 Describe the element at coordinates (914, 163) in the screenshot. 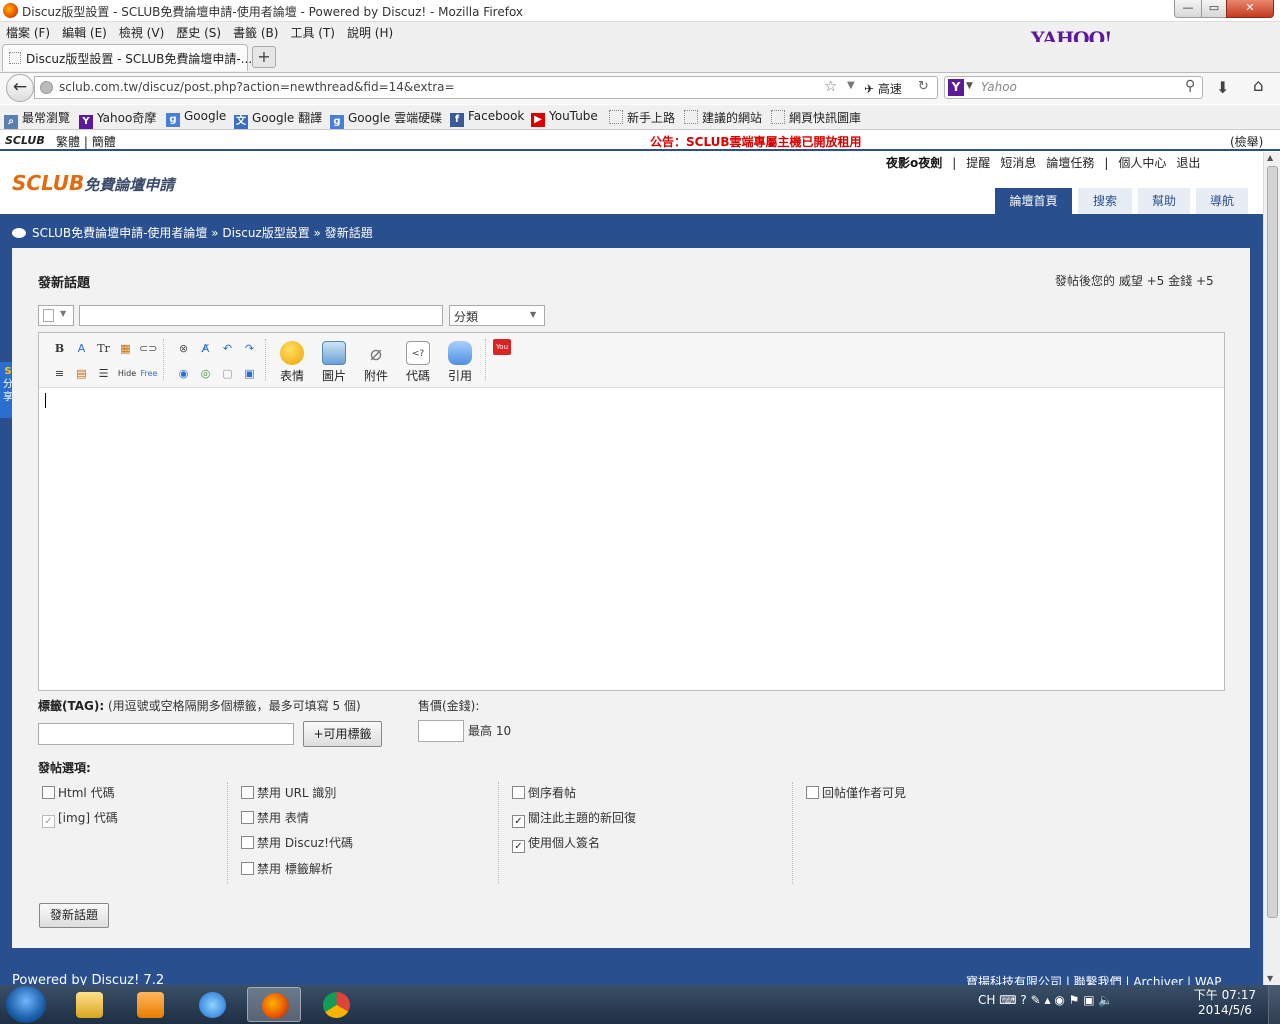

I see `username-link: 夜影o夜劍` at that location.